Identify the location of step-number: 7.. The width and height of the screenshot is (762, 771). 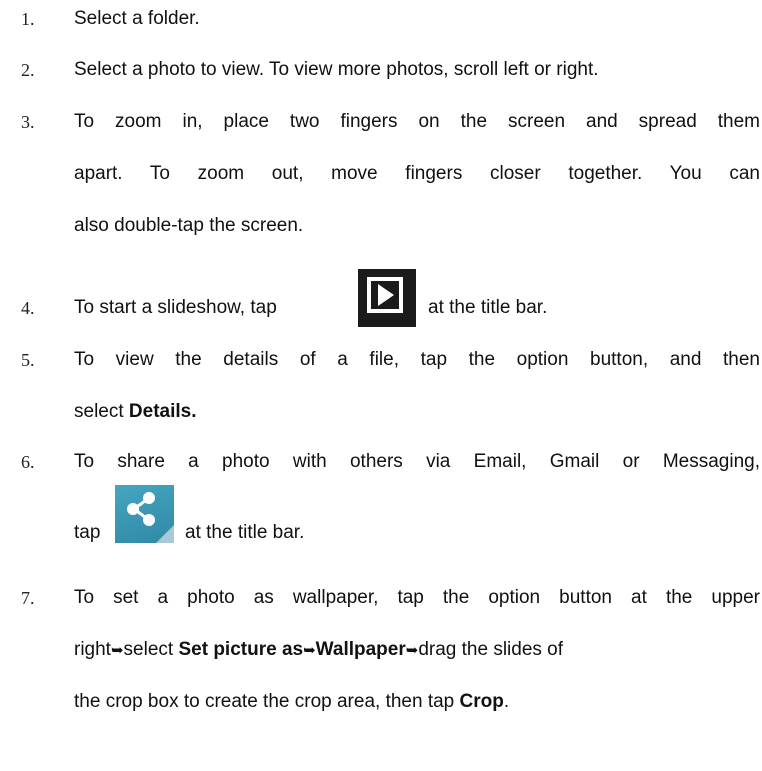
(28, 598).